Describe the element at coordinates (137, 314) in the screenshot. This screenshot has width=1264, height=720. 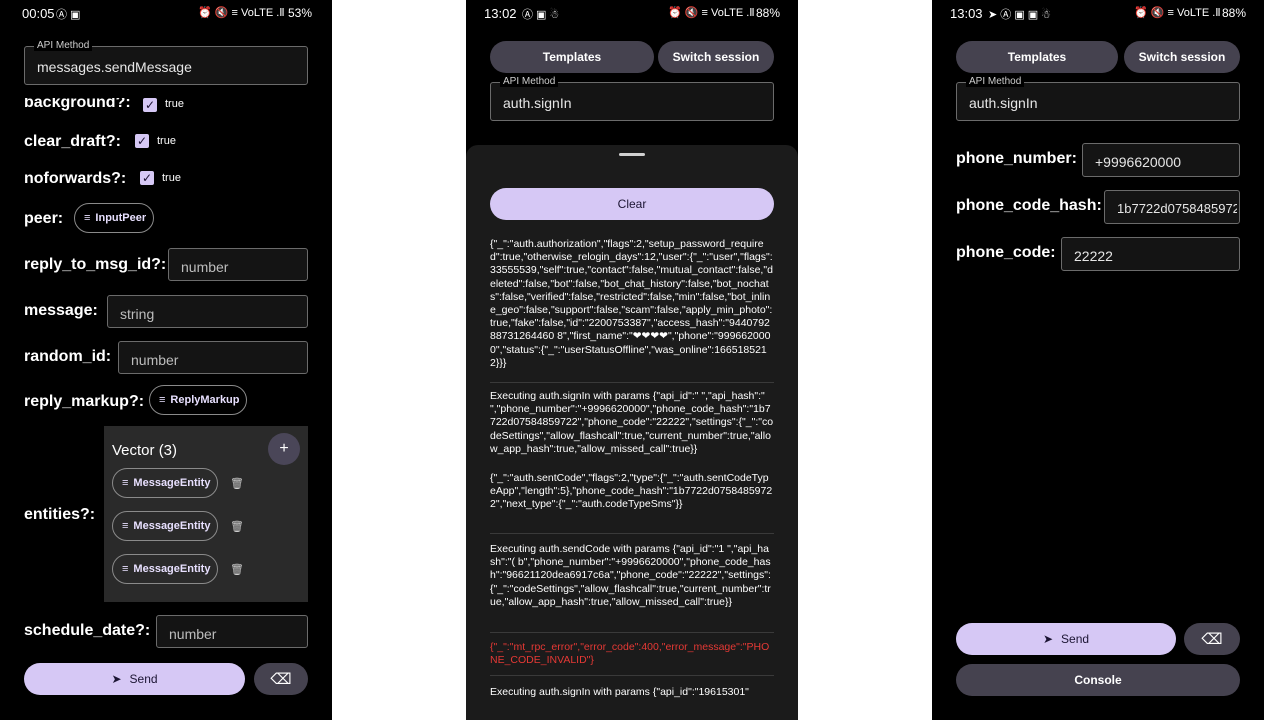
I see `message-placeholder: string` at that location.